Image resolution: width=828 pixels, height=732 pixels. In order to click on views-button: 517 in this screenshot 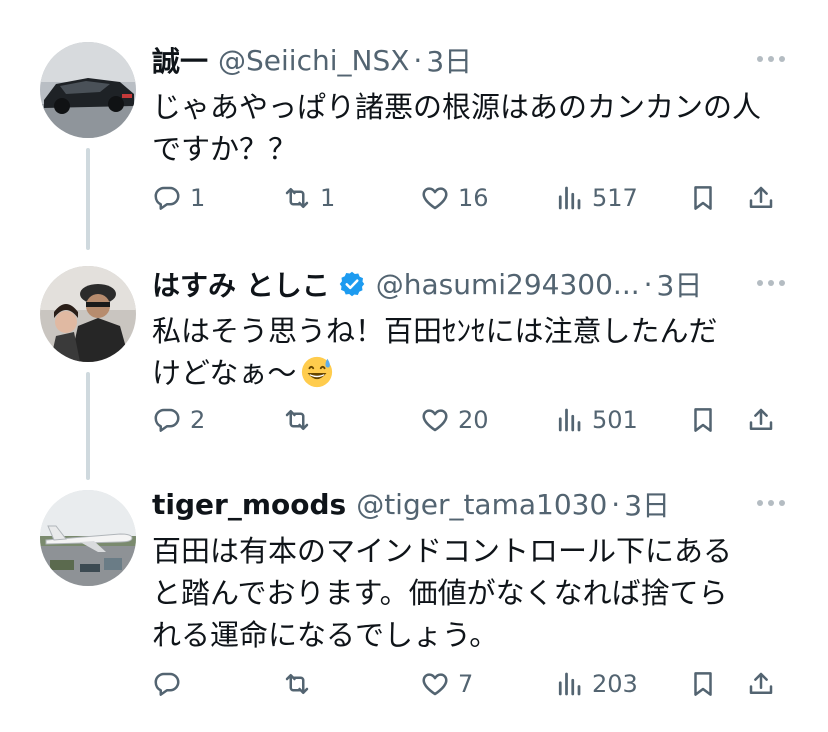, I will do `click(596, 198)`.